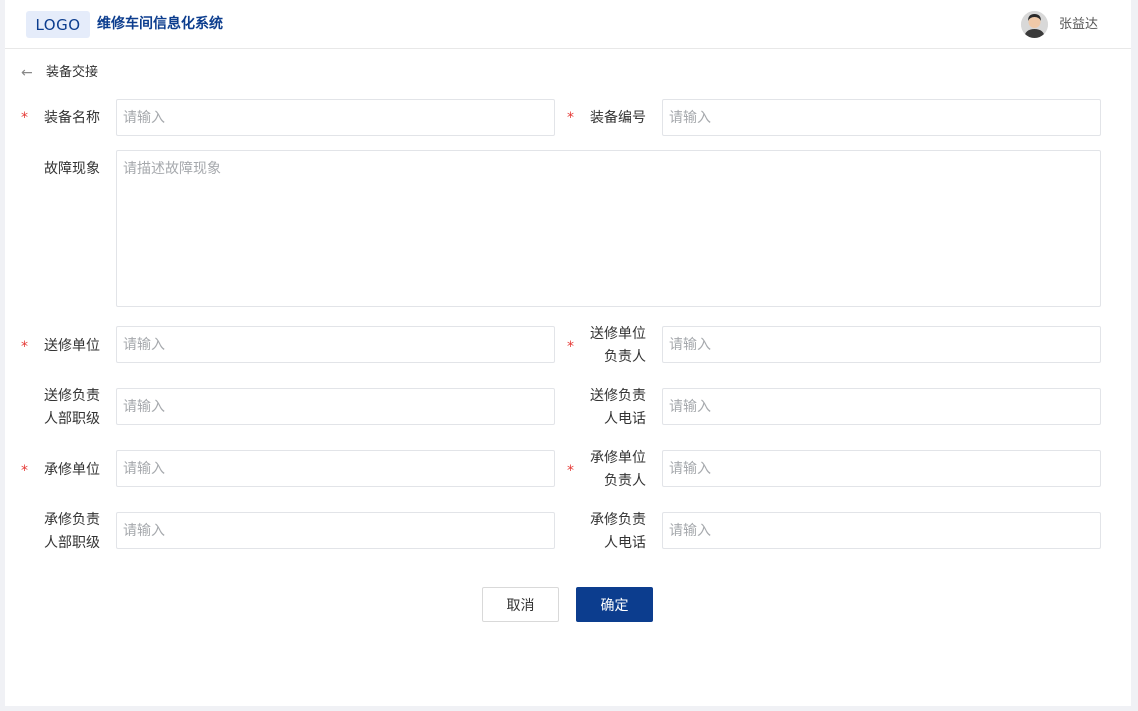  I want to click on app-title: 维修车间信息化系统, so click(160, 24).